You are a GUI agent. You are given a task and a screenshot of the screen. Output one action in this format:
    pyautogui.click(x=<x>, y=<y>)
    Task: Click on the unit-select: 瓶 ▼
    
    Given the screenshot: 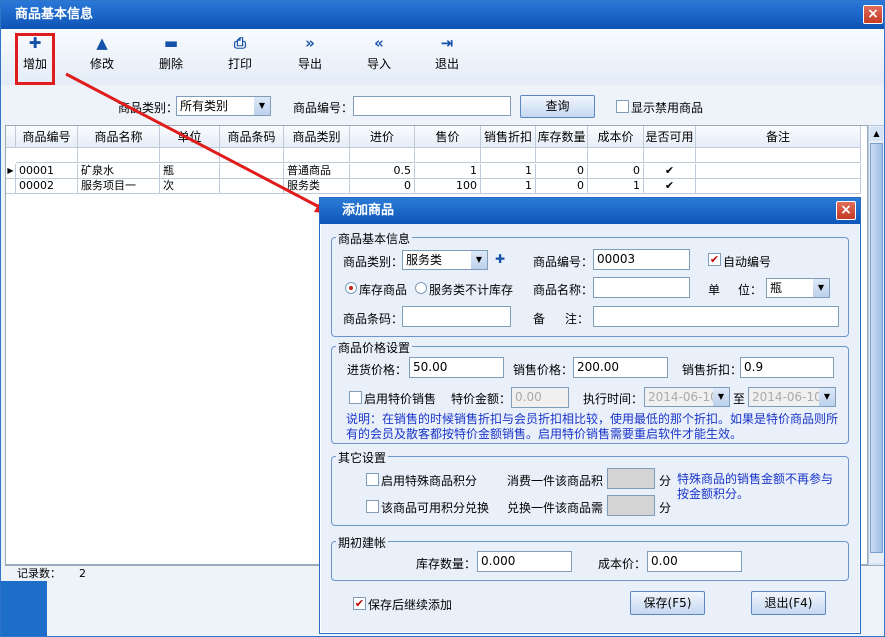 What is the action you would take?
    pyautogui.click(x=798, y=288)
    